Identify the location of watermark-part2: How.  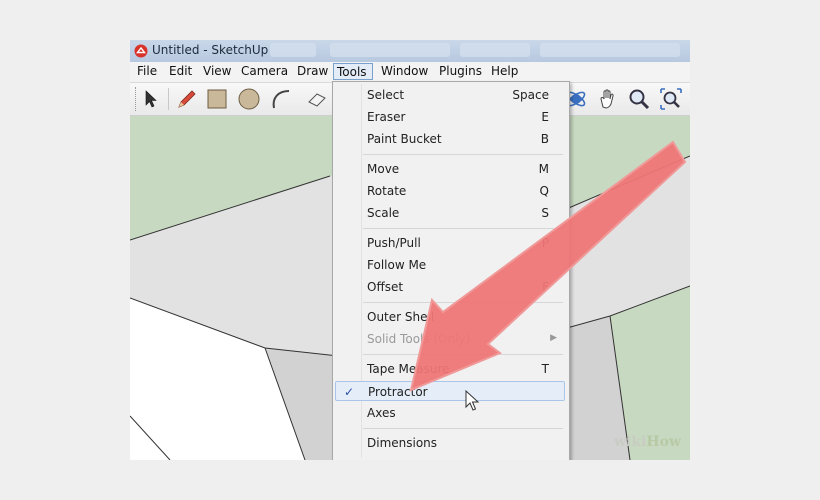
(664, 442).